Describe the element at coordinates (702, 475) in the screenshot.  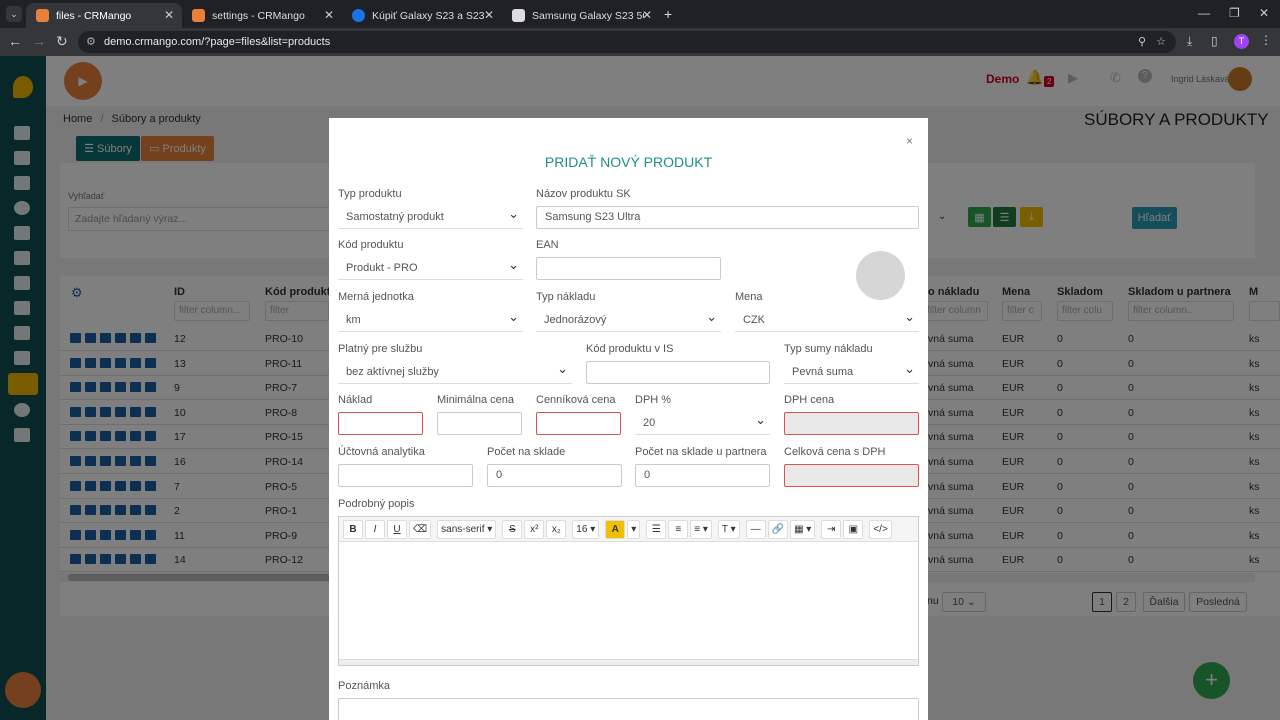
I see `partner-stock-input: 0` at that location.